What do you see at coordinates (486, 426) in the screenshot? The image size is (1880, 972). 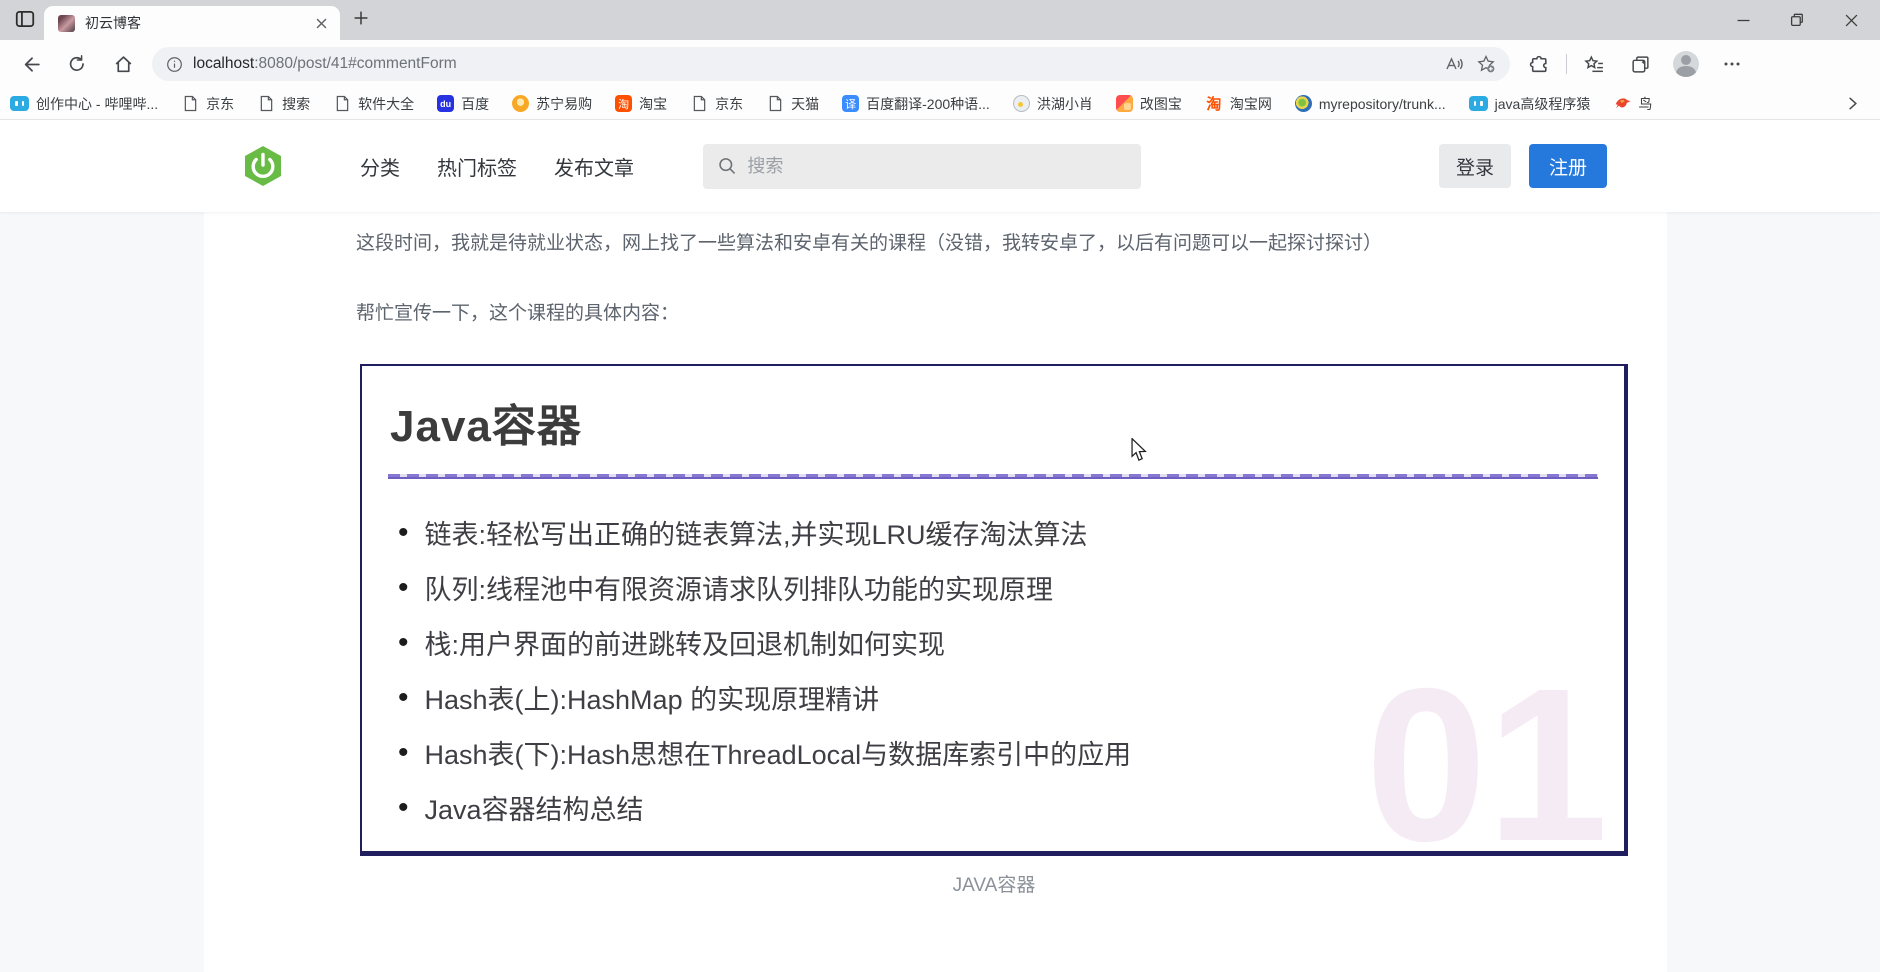 I see `course-slide-title: Java容器` at bounding box center [486, 426].